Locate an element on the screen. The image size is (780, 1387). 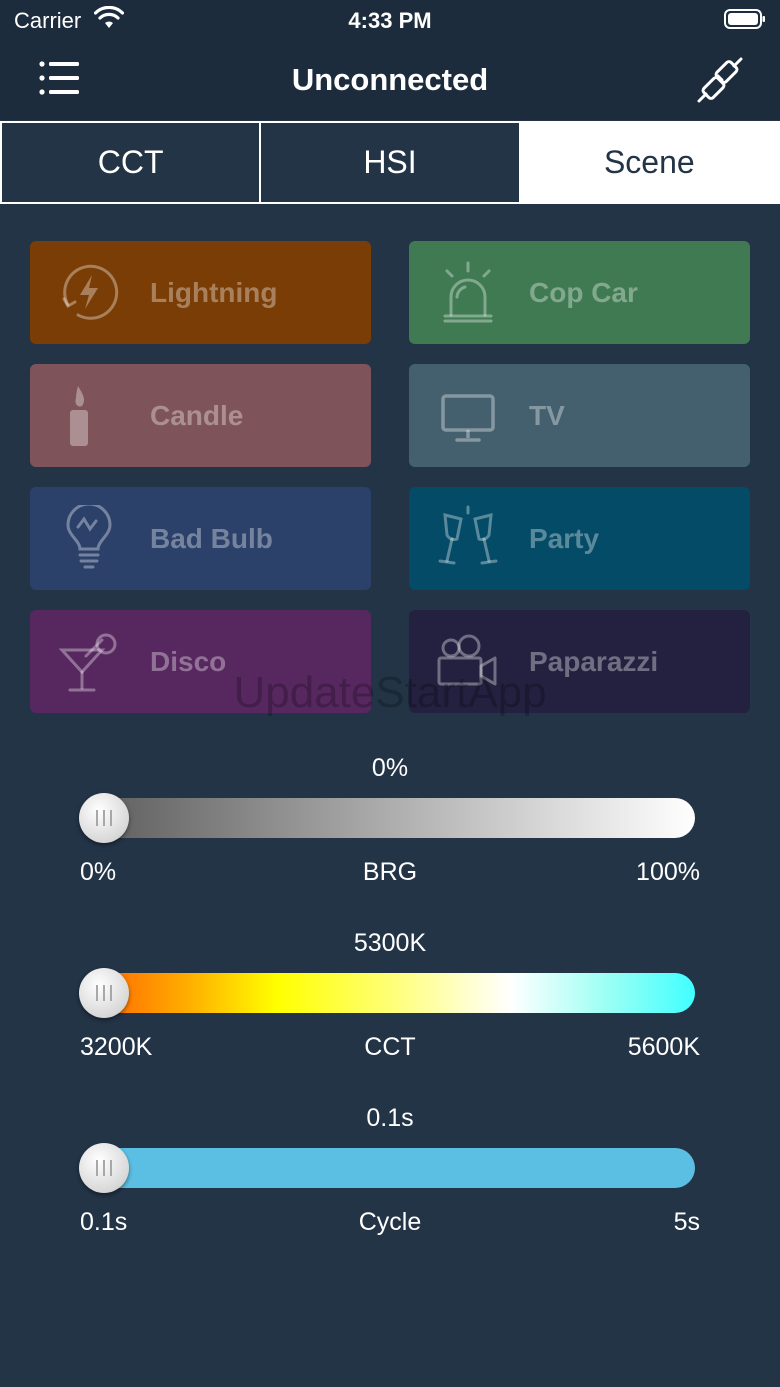
brightness-max-label: 100% is located at coordinates (668, 872).